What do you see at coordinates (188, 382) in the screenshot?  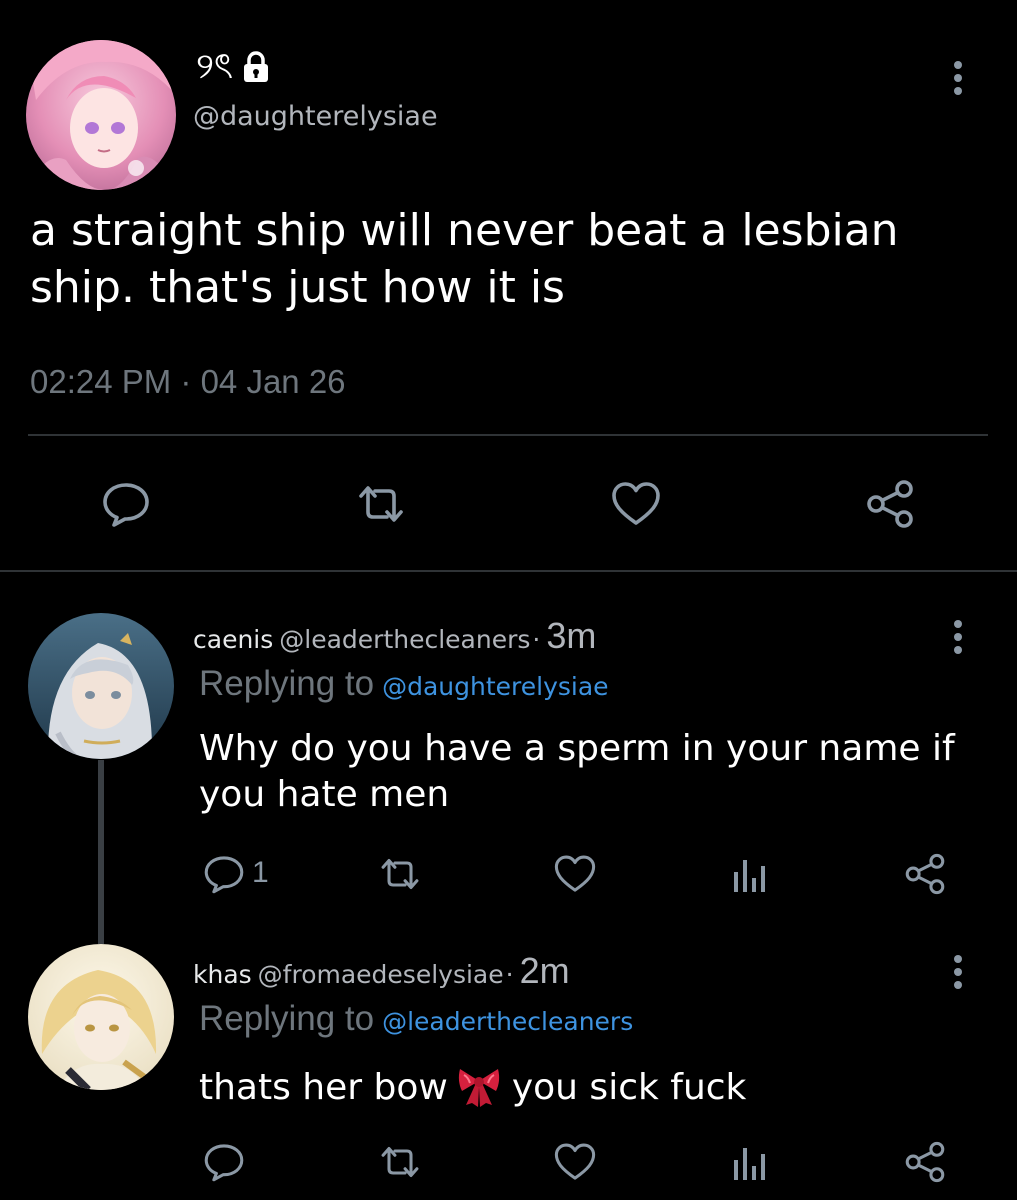 I see `tweet-timestamp: 02:24 PM · 04 Jan 26` at bounding box center [188, 382].